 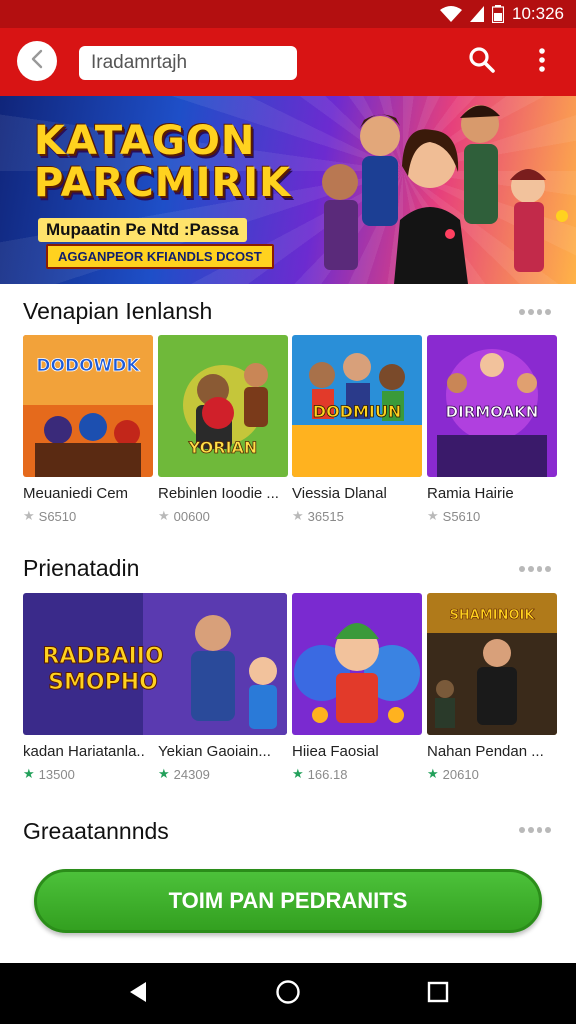 I want to click on nav-home-button, so click(x=288, y=994).